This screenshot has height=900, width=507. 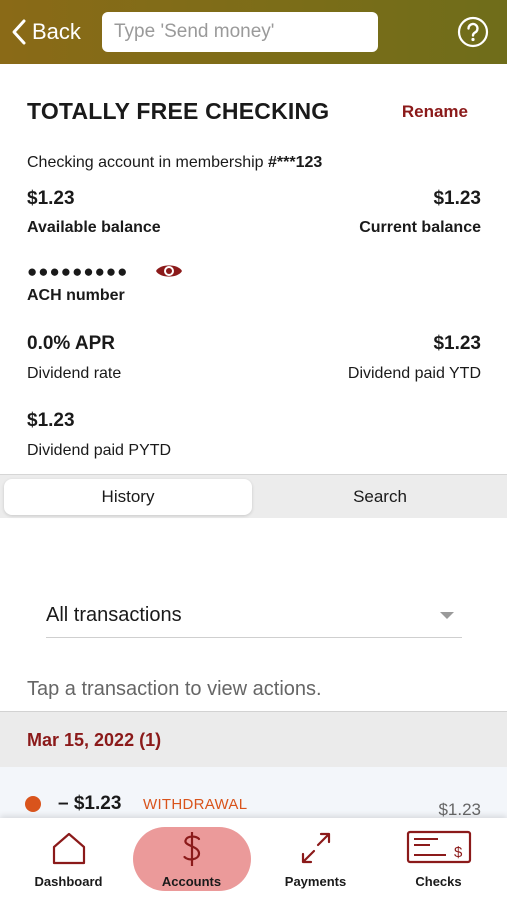 What do you see at coordinates (99, 450) in the screenshot?
I see `dividend-pytd-label: Dividend paid PYTD` at bounding box center [99, 450].